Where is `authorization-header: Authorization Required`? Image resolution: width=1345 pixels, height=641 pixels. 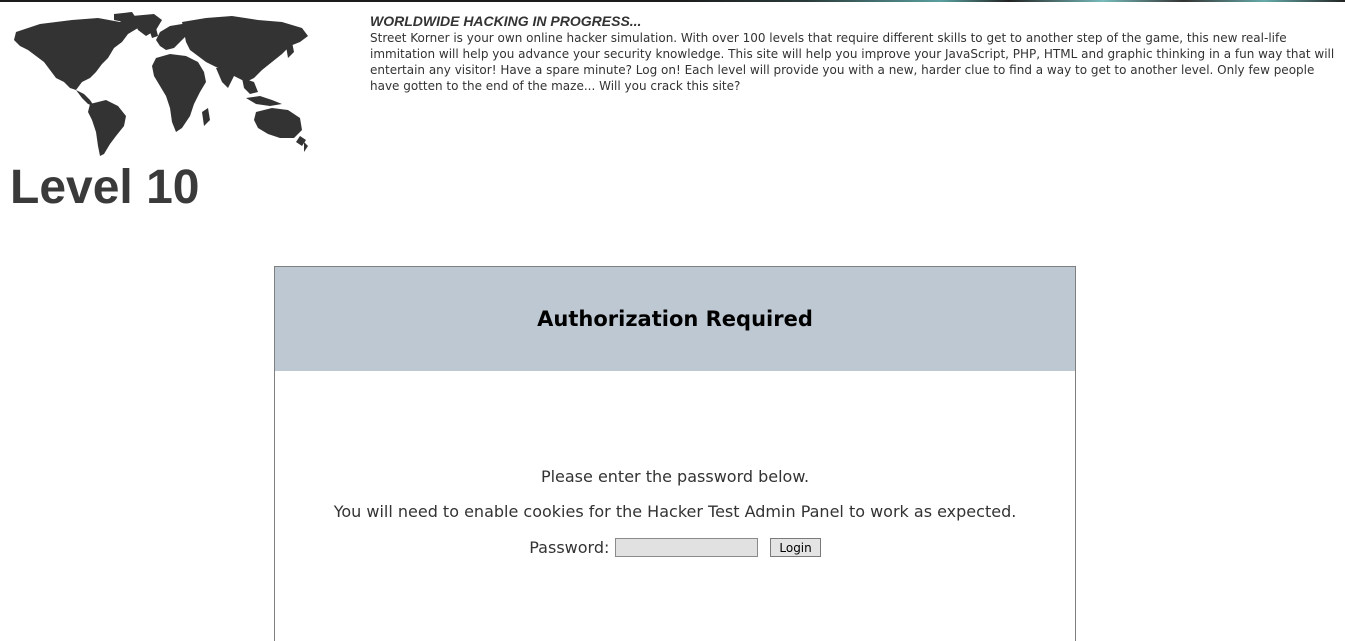
authorization-header: Authorization Required is located at coordinates (675, 319).